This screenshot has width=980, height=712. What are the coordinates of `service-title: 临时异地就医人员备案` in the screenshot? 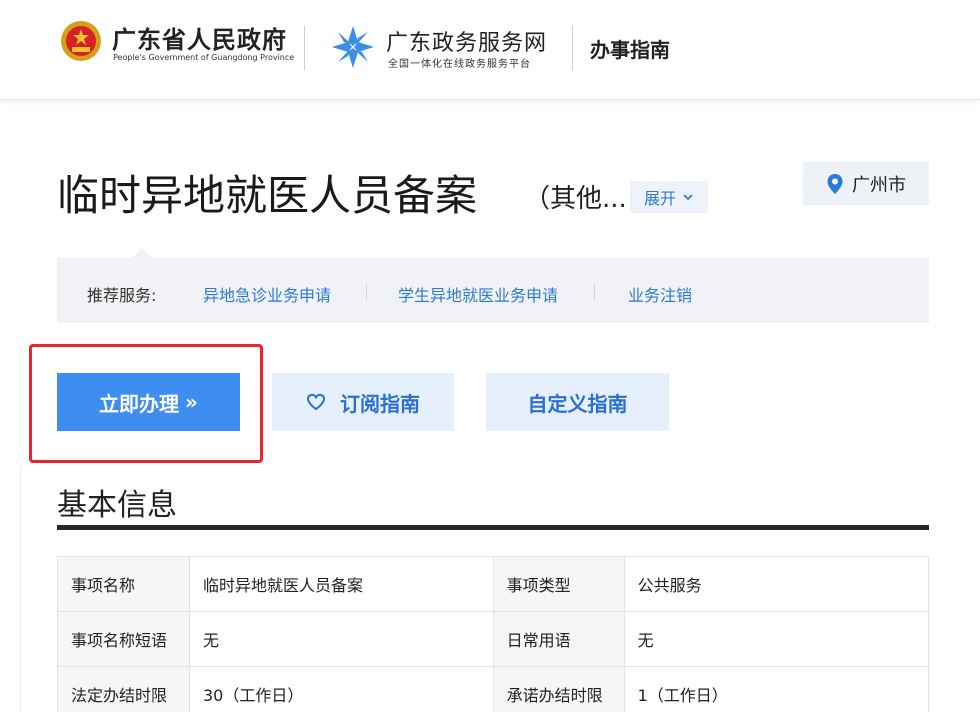 It's located at (267, 195).